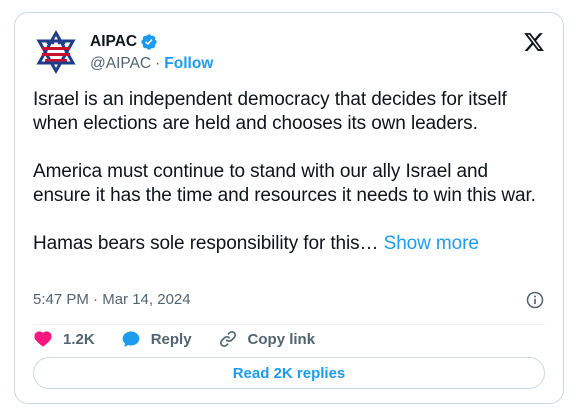 The height and width of the screenshot is (416, 586). I want to click on aipac-logo-icon, so click(56, 52).